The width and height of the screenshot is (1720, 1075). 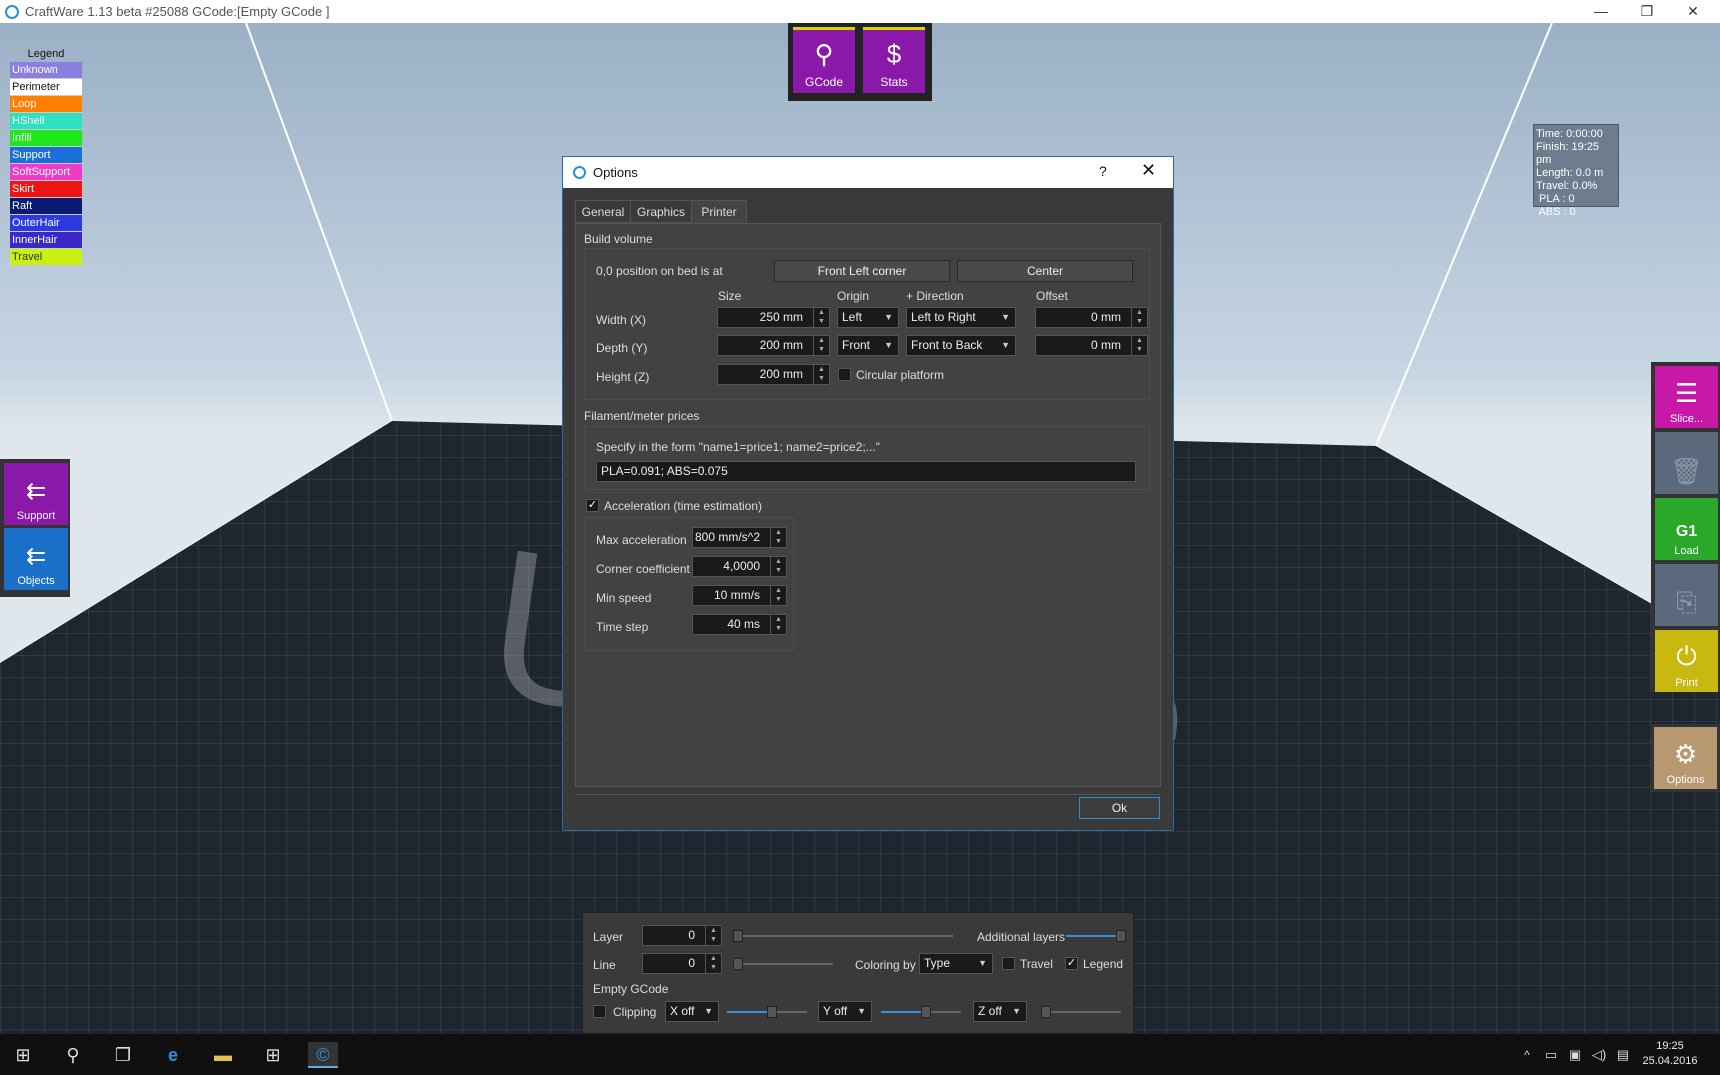 I want to click on y-clip-handle, so click(x=926, y=1012).